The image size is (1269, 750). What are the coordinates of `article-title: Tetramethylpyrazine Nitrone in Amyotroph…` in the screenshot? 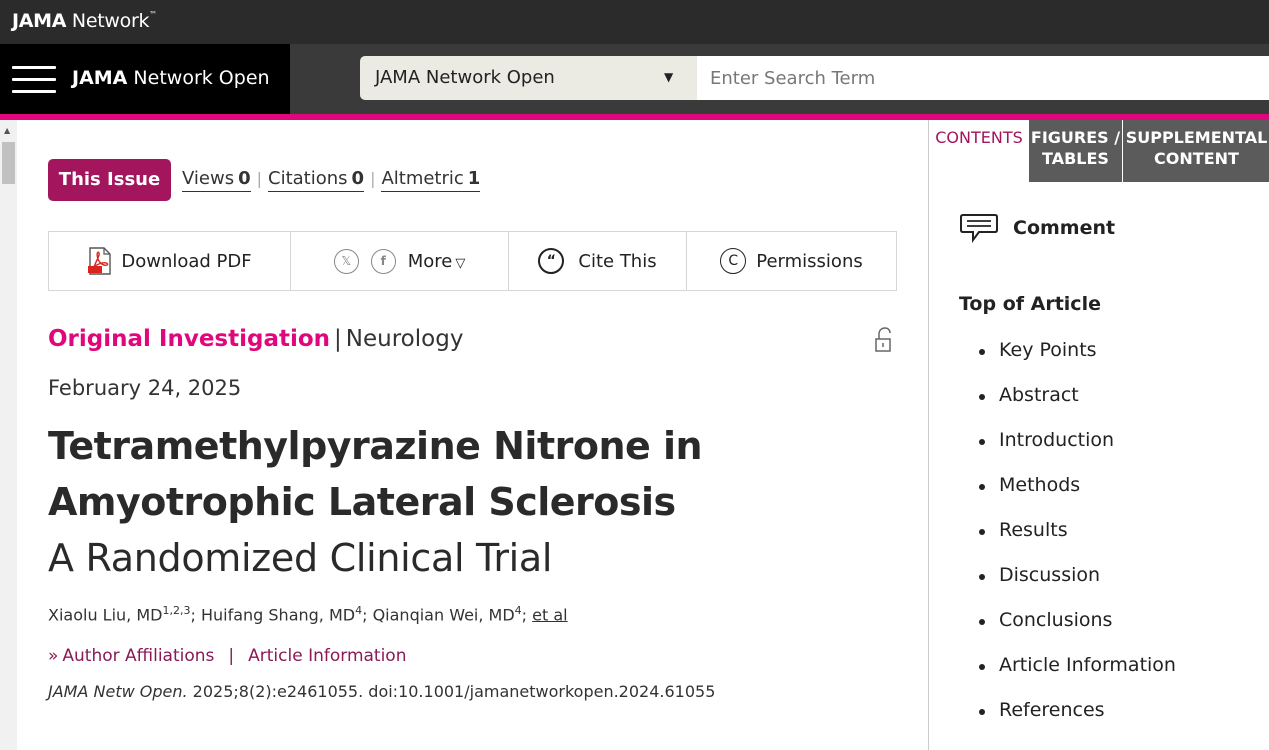 It's located at (408, 474).